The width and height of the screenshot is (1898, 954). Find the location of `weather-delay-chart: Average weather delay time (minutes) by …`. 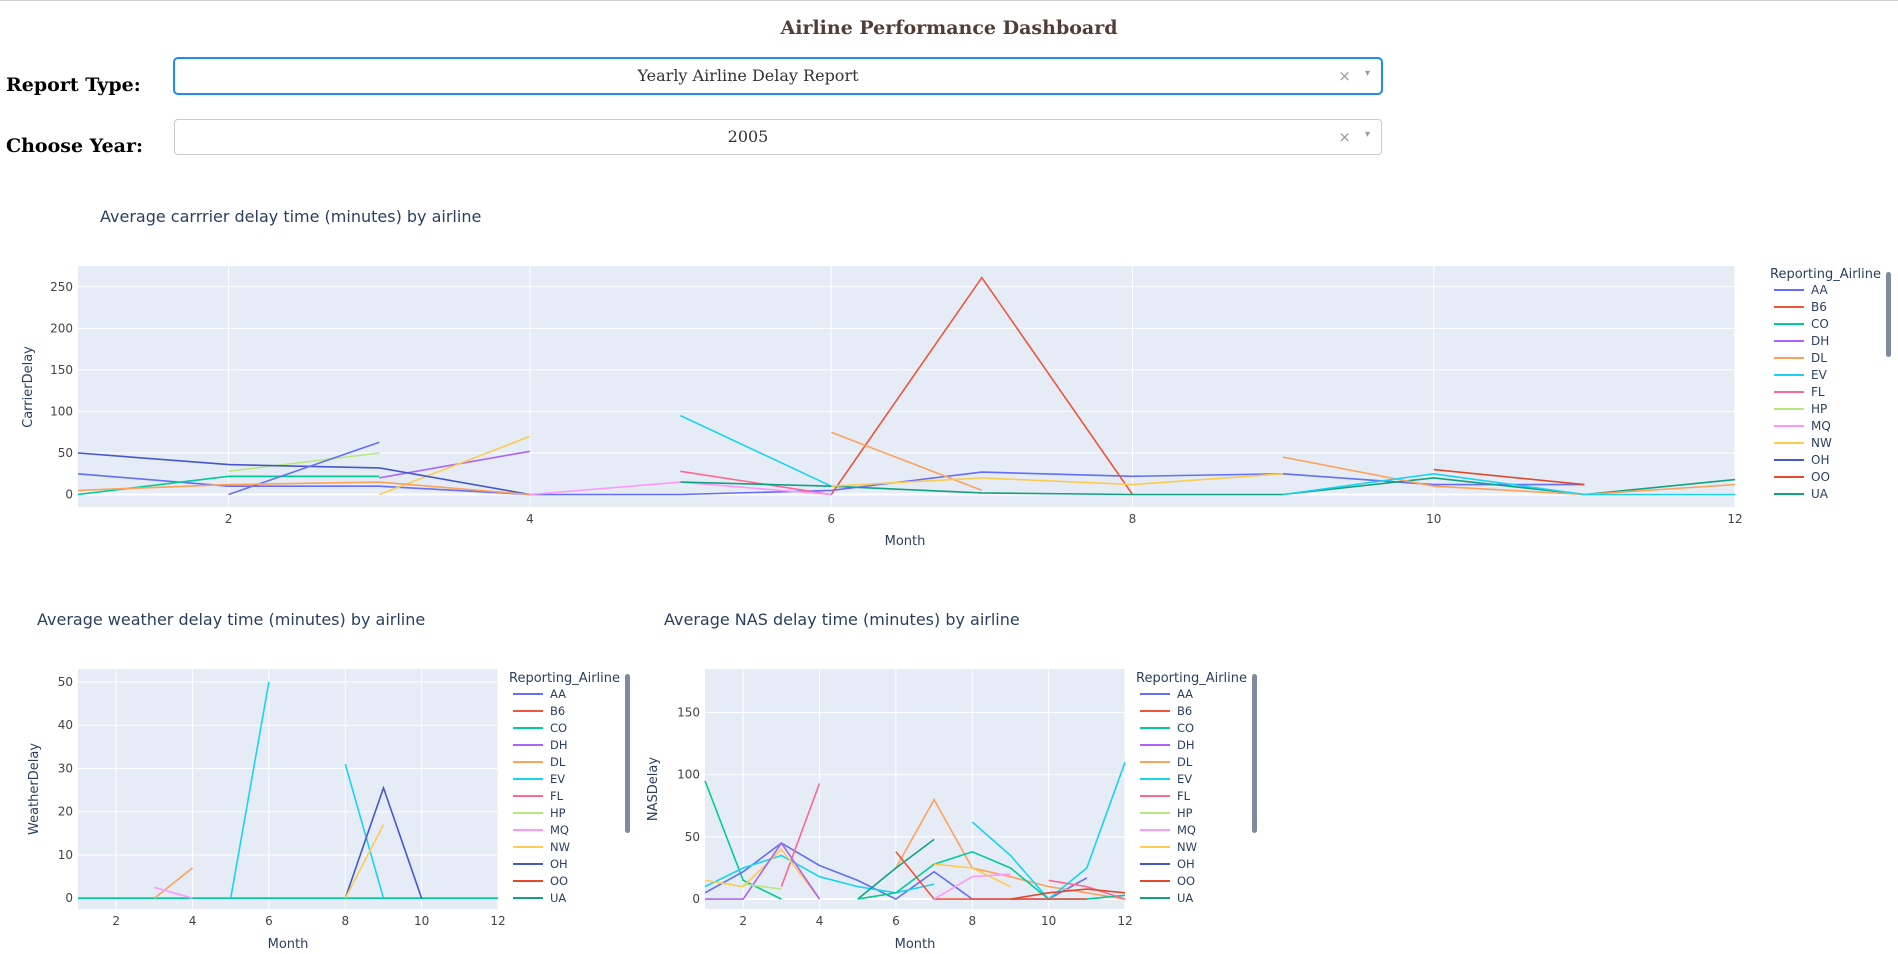

weather-delay-chart: Average weather delay time (minutes) by … is located at coordinates (328, 781).